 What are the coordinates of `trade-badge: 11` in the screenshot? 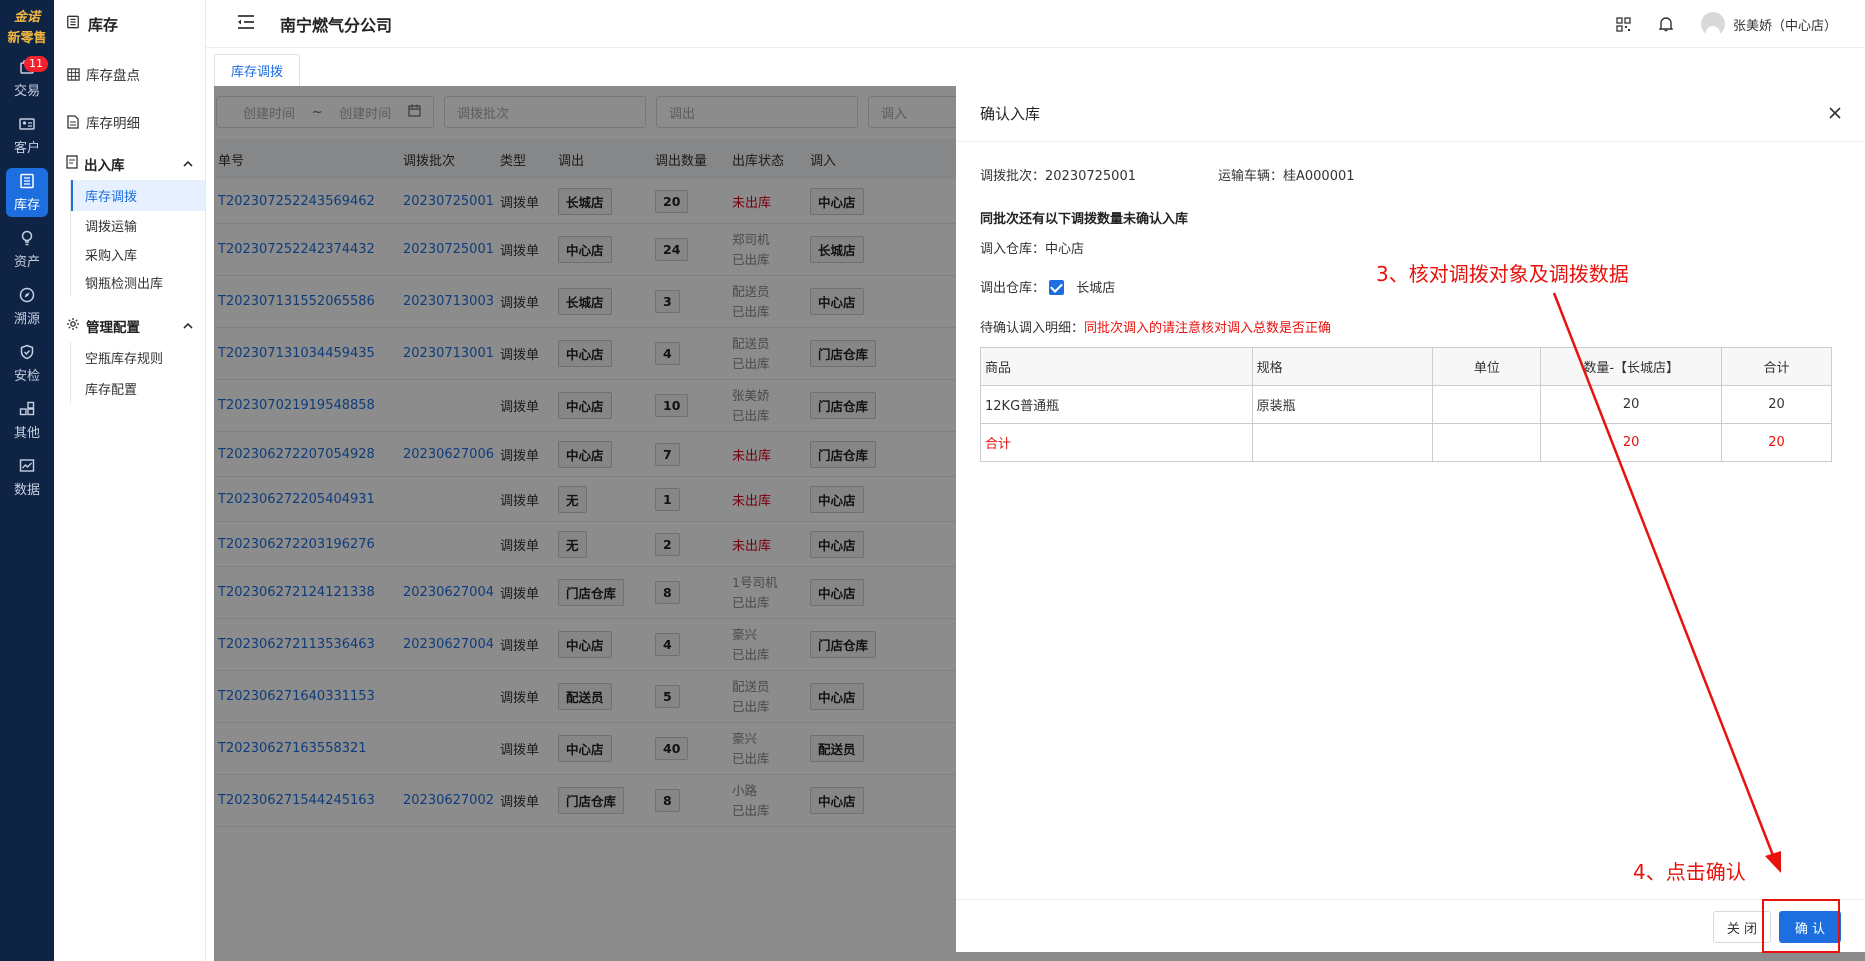 It's located at (36, 64).